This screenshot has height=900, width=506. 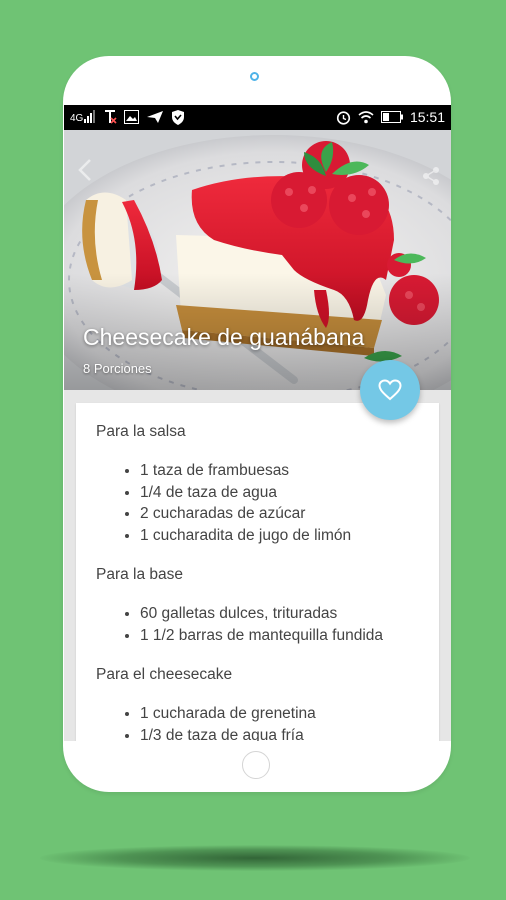 What do you see at coordinates (283, 514) in the screenshot?
I see `list-item: 2 cucharadas de azúcar` at bounding box center [283, 514].